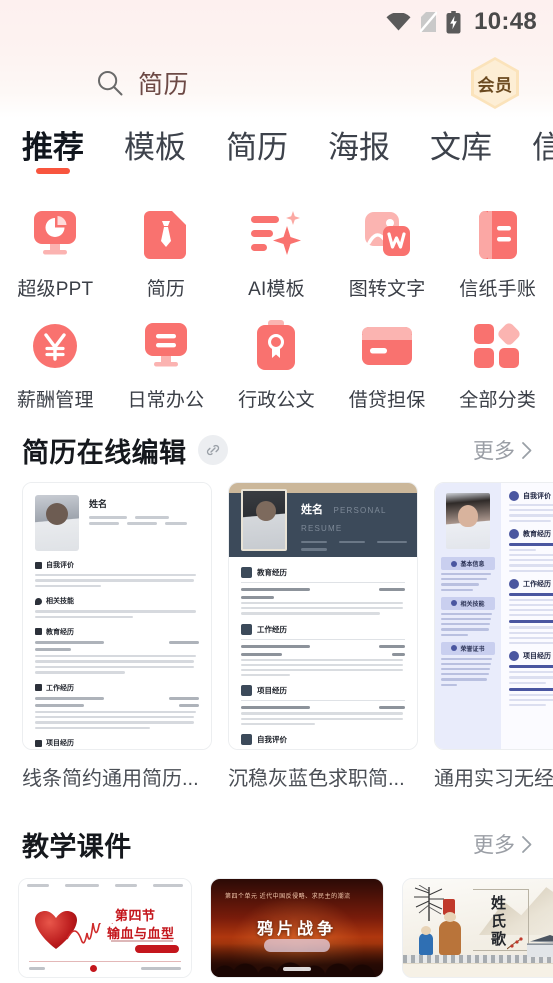 The width and height of the screenshot is (553, 983). I want to click on mini-section-title-band: 基本信息, so click(468, 563).